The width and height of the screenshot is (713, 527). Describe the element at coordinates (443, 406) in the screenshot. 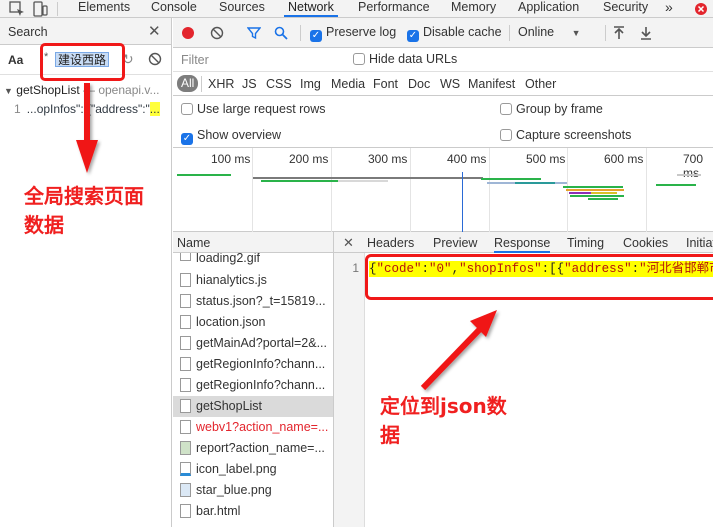

I see `annotation-line: 定位到json数` at that location.